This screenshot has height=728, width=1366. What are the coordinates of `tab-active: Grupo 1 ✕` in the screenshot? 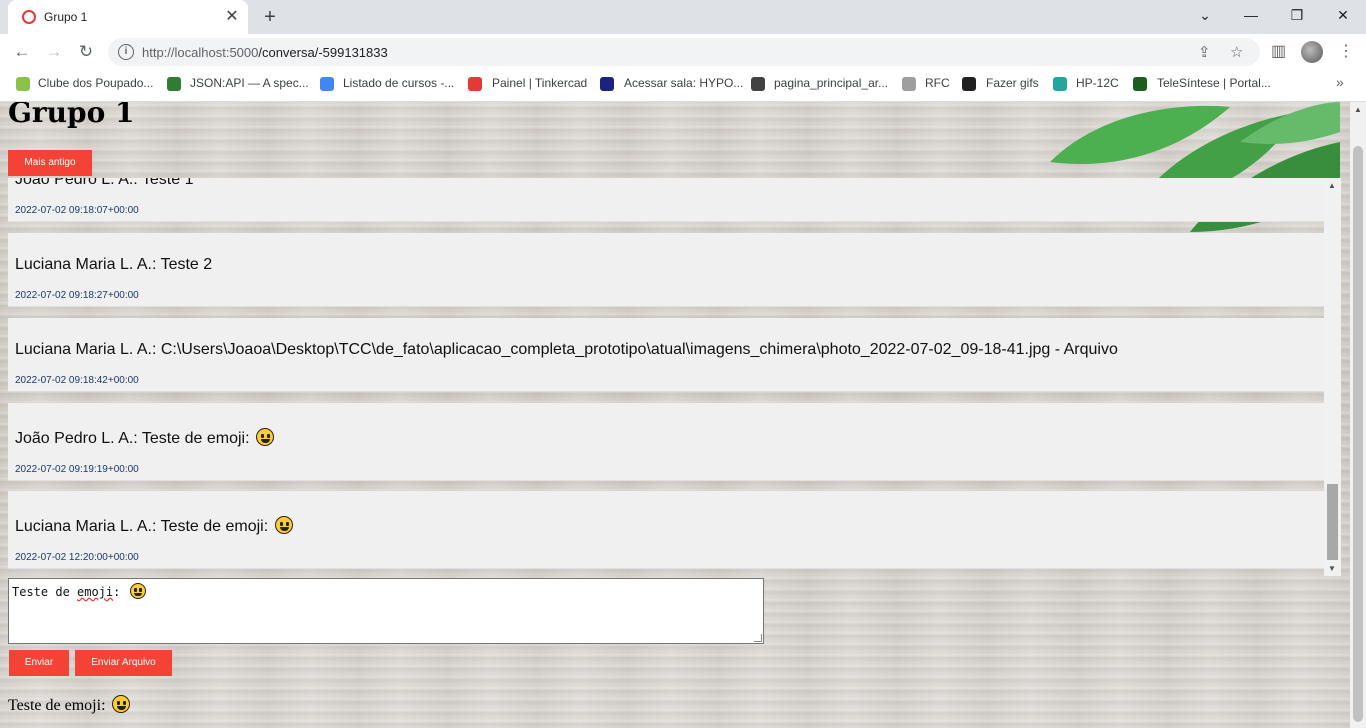 It's located at (128, 17).